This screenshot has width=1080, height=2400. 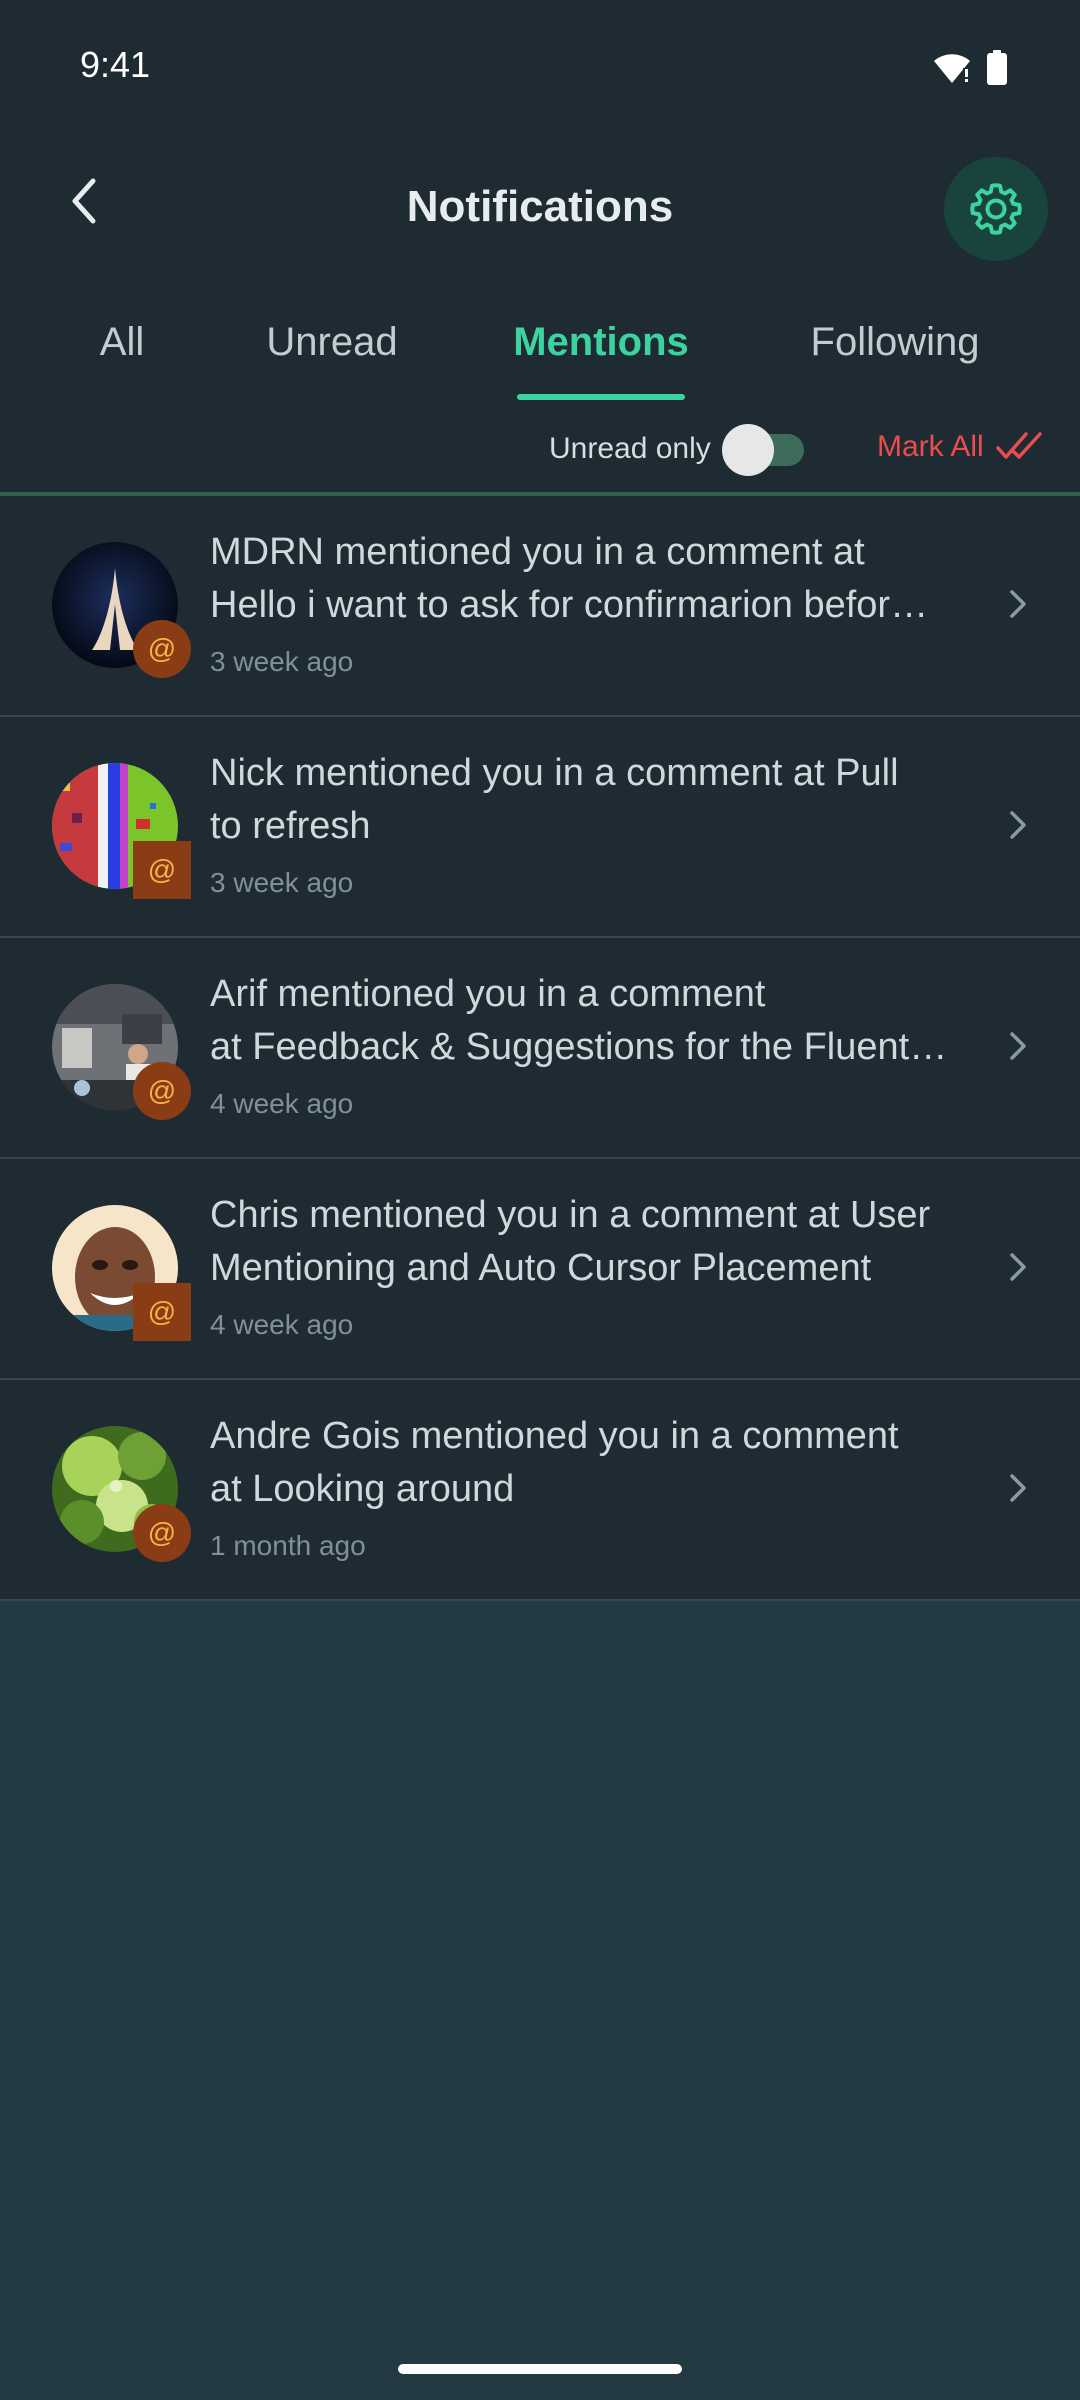 I want to click on settings-button, so click(x=996, y=209).